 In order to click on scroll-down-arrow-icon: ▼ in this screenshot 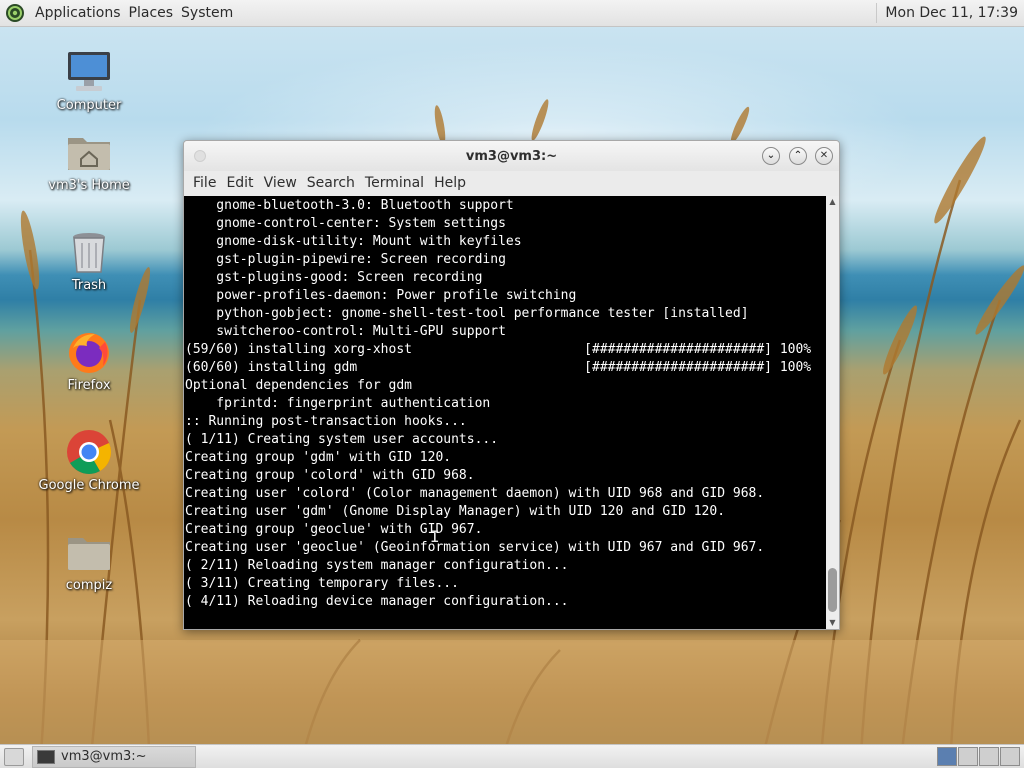, I will do `click(832, 623)`.